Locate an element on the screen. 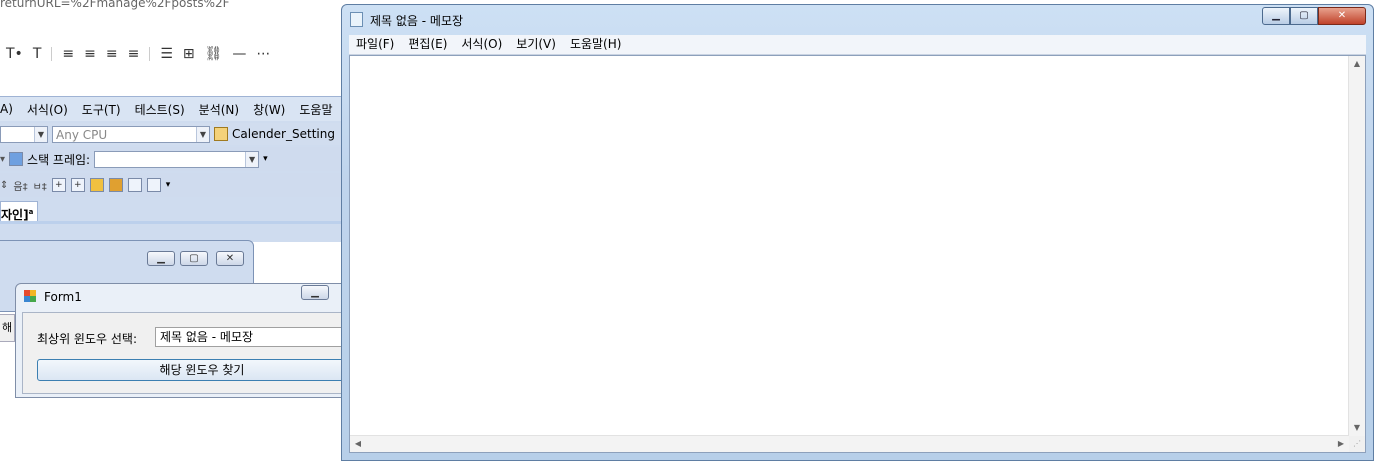 Image resolution: width=1374 pixels, height=461 pixels. find-window-button: 해당 윈도우 찾기 is located at coordinates (202, 370).